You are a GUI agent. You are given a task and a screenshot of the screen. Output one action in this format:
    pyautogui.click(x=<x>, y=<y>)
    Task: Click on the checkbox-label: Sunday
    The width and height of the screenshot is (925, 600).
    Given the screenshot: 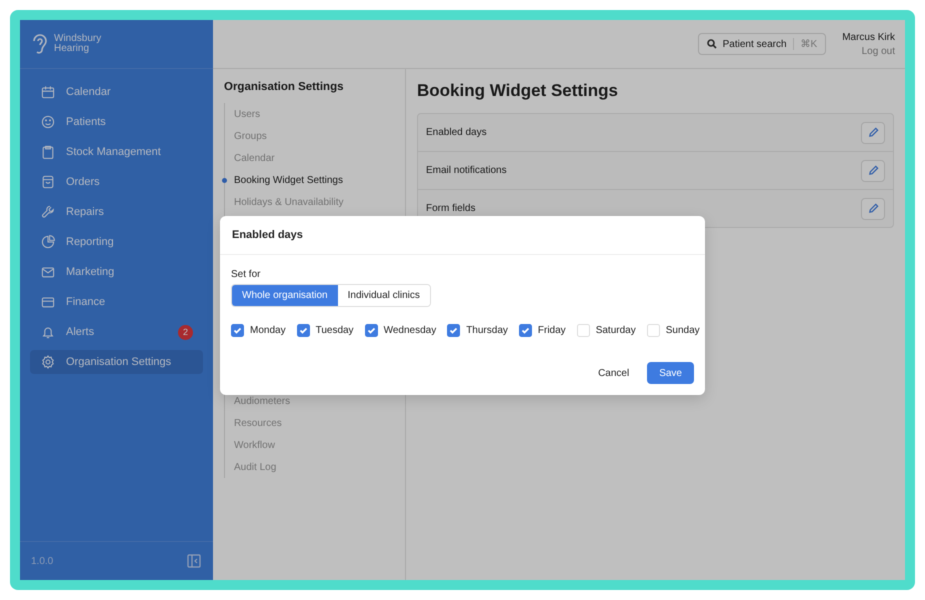 What is the action you would take?
    pyautogui.click(x=683, y=330)
    